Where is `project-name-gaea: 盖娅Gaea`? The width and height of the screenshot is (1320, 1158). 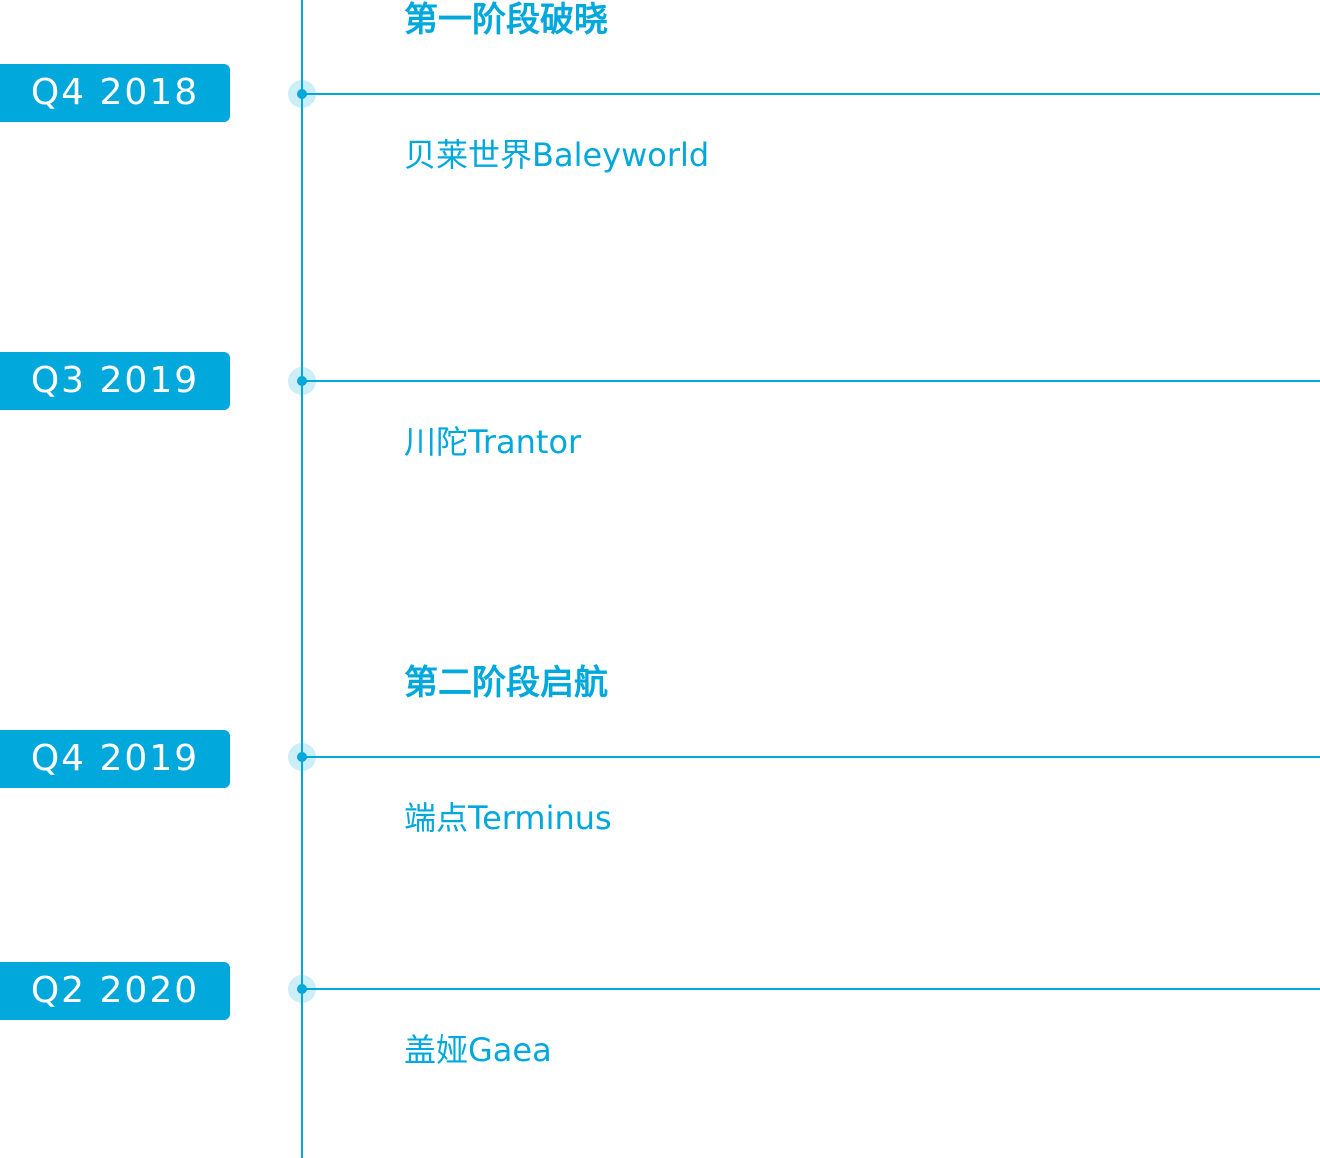
project-name-gaea: 盖娅Gaea is located at coordinates (478, 1050).